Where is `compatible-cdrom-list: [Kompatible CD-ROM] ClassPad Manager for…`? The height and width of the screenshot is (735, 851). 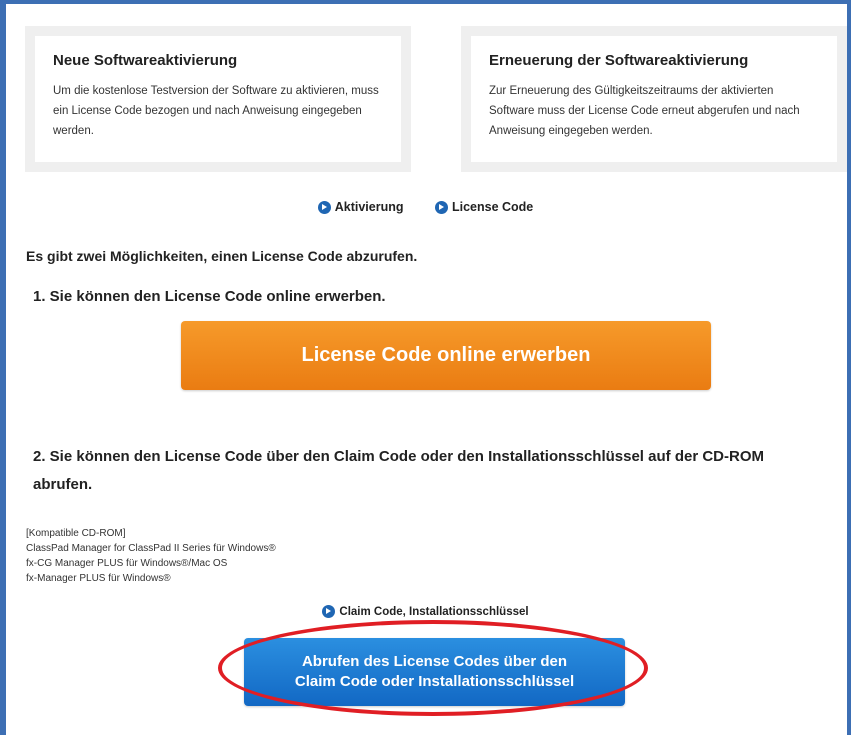 compatible-cdrom-list: [Kompatible CD-ROM] ClassPad Manager for… is located at coordinates (151, 556).